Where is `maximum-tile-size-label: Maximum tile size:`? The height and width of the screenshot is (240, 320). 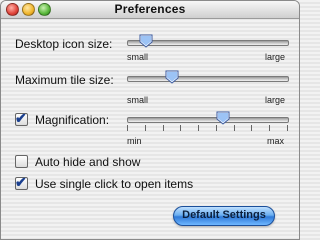 maximum-tile-size-label: Maximum tile size: is located at coordinates (64, 80).